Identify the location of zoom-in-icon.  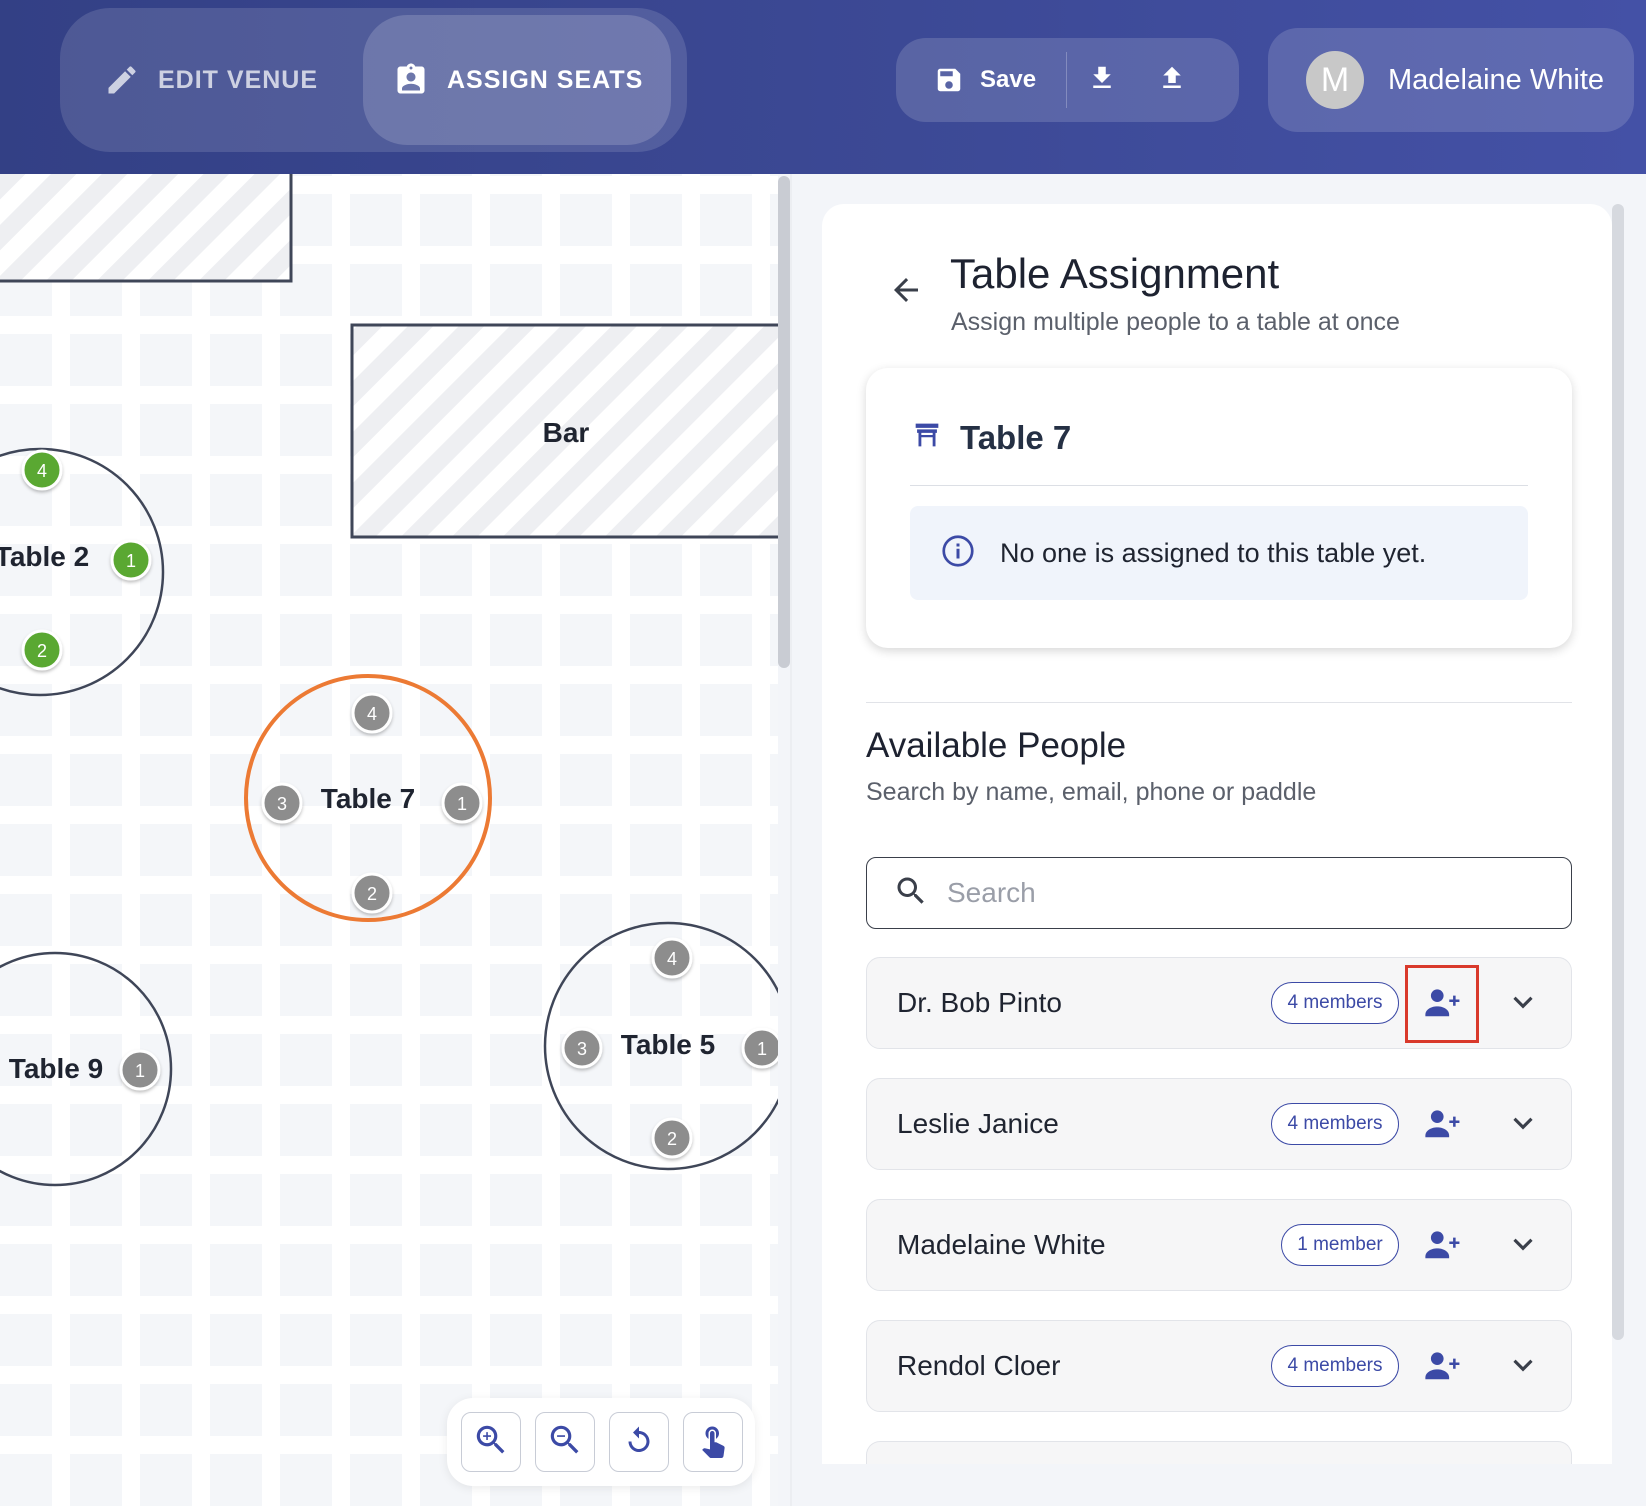
(491, 1442).